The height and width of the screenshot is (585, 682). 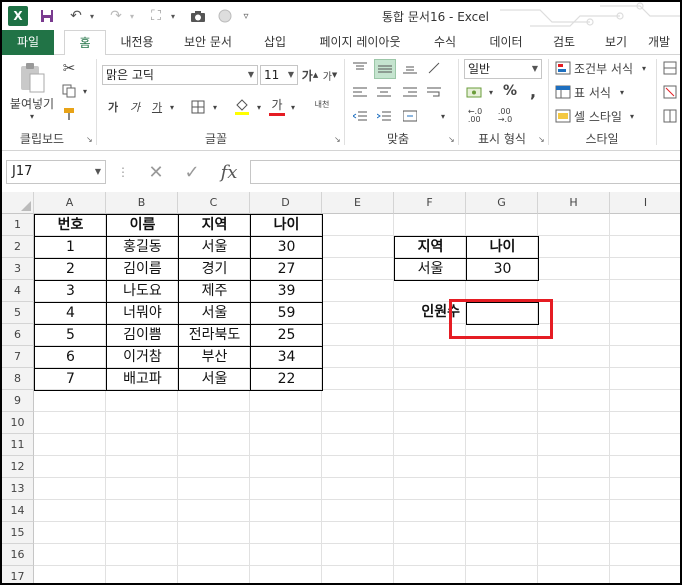 I want to click on row-header-3: 3, so click(x=18, y=269).